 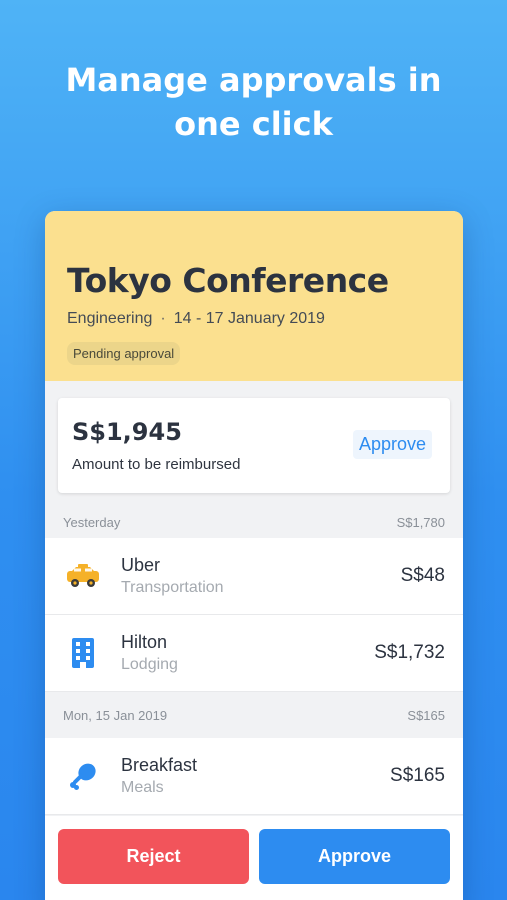 I want to click on expense-category: Meals, so click(x=142, y=787).